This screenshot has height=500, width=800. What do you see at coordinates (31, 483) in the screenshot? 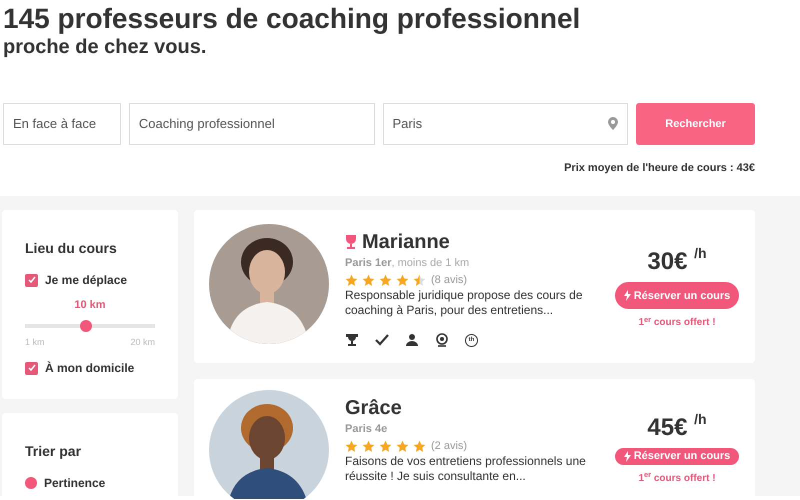
I see `radio-button` at bounding box center [31, 483].